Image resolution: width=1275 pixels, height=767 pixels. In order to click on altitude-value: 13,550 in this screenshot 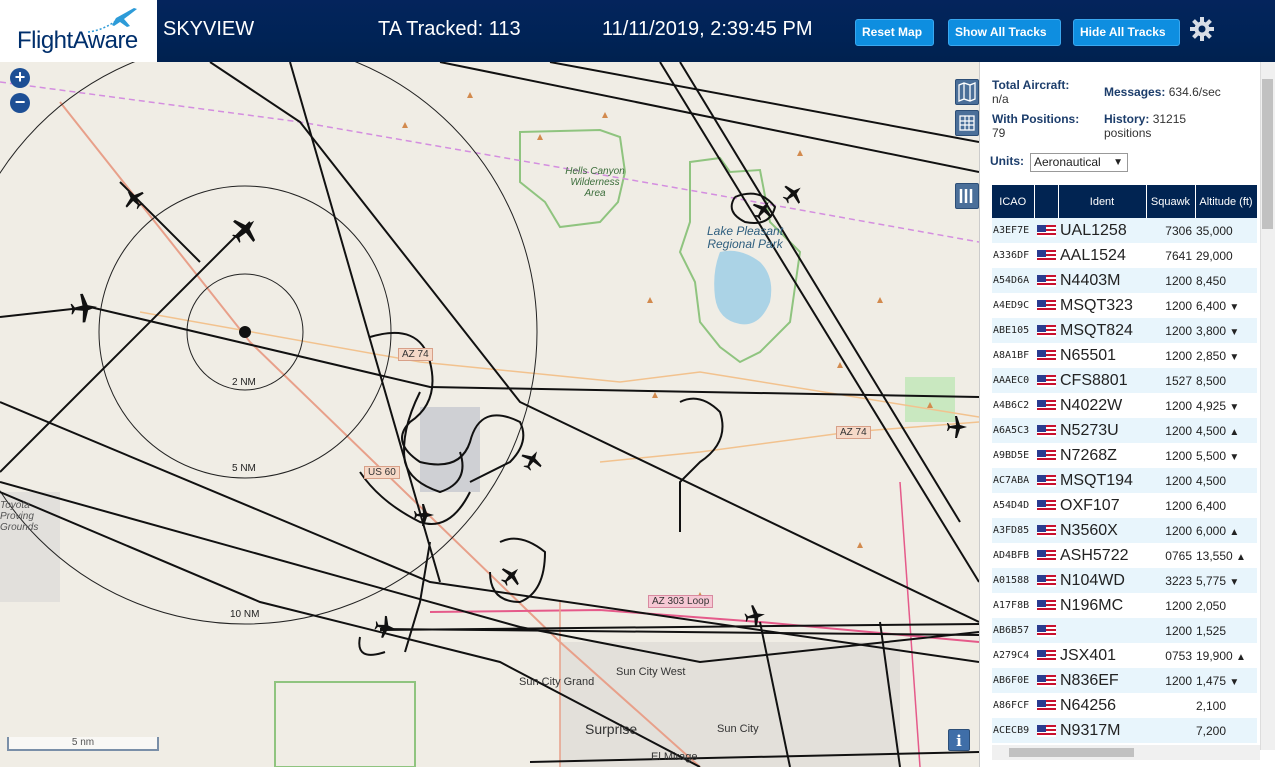, I will do `click(1214, 555)`.